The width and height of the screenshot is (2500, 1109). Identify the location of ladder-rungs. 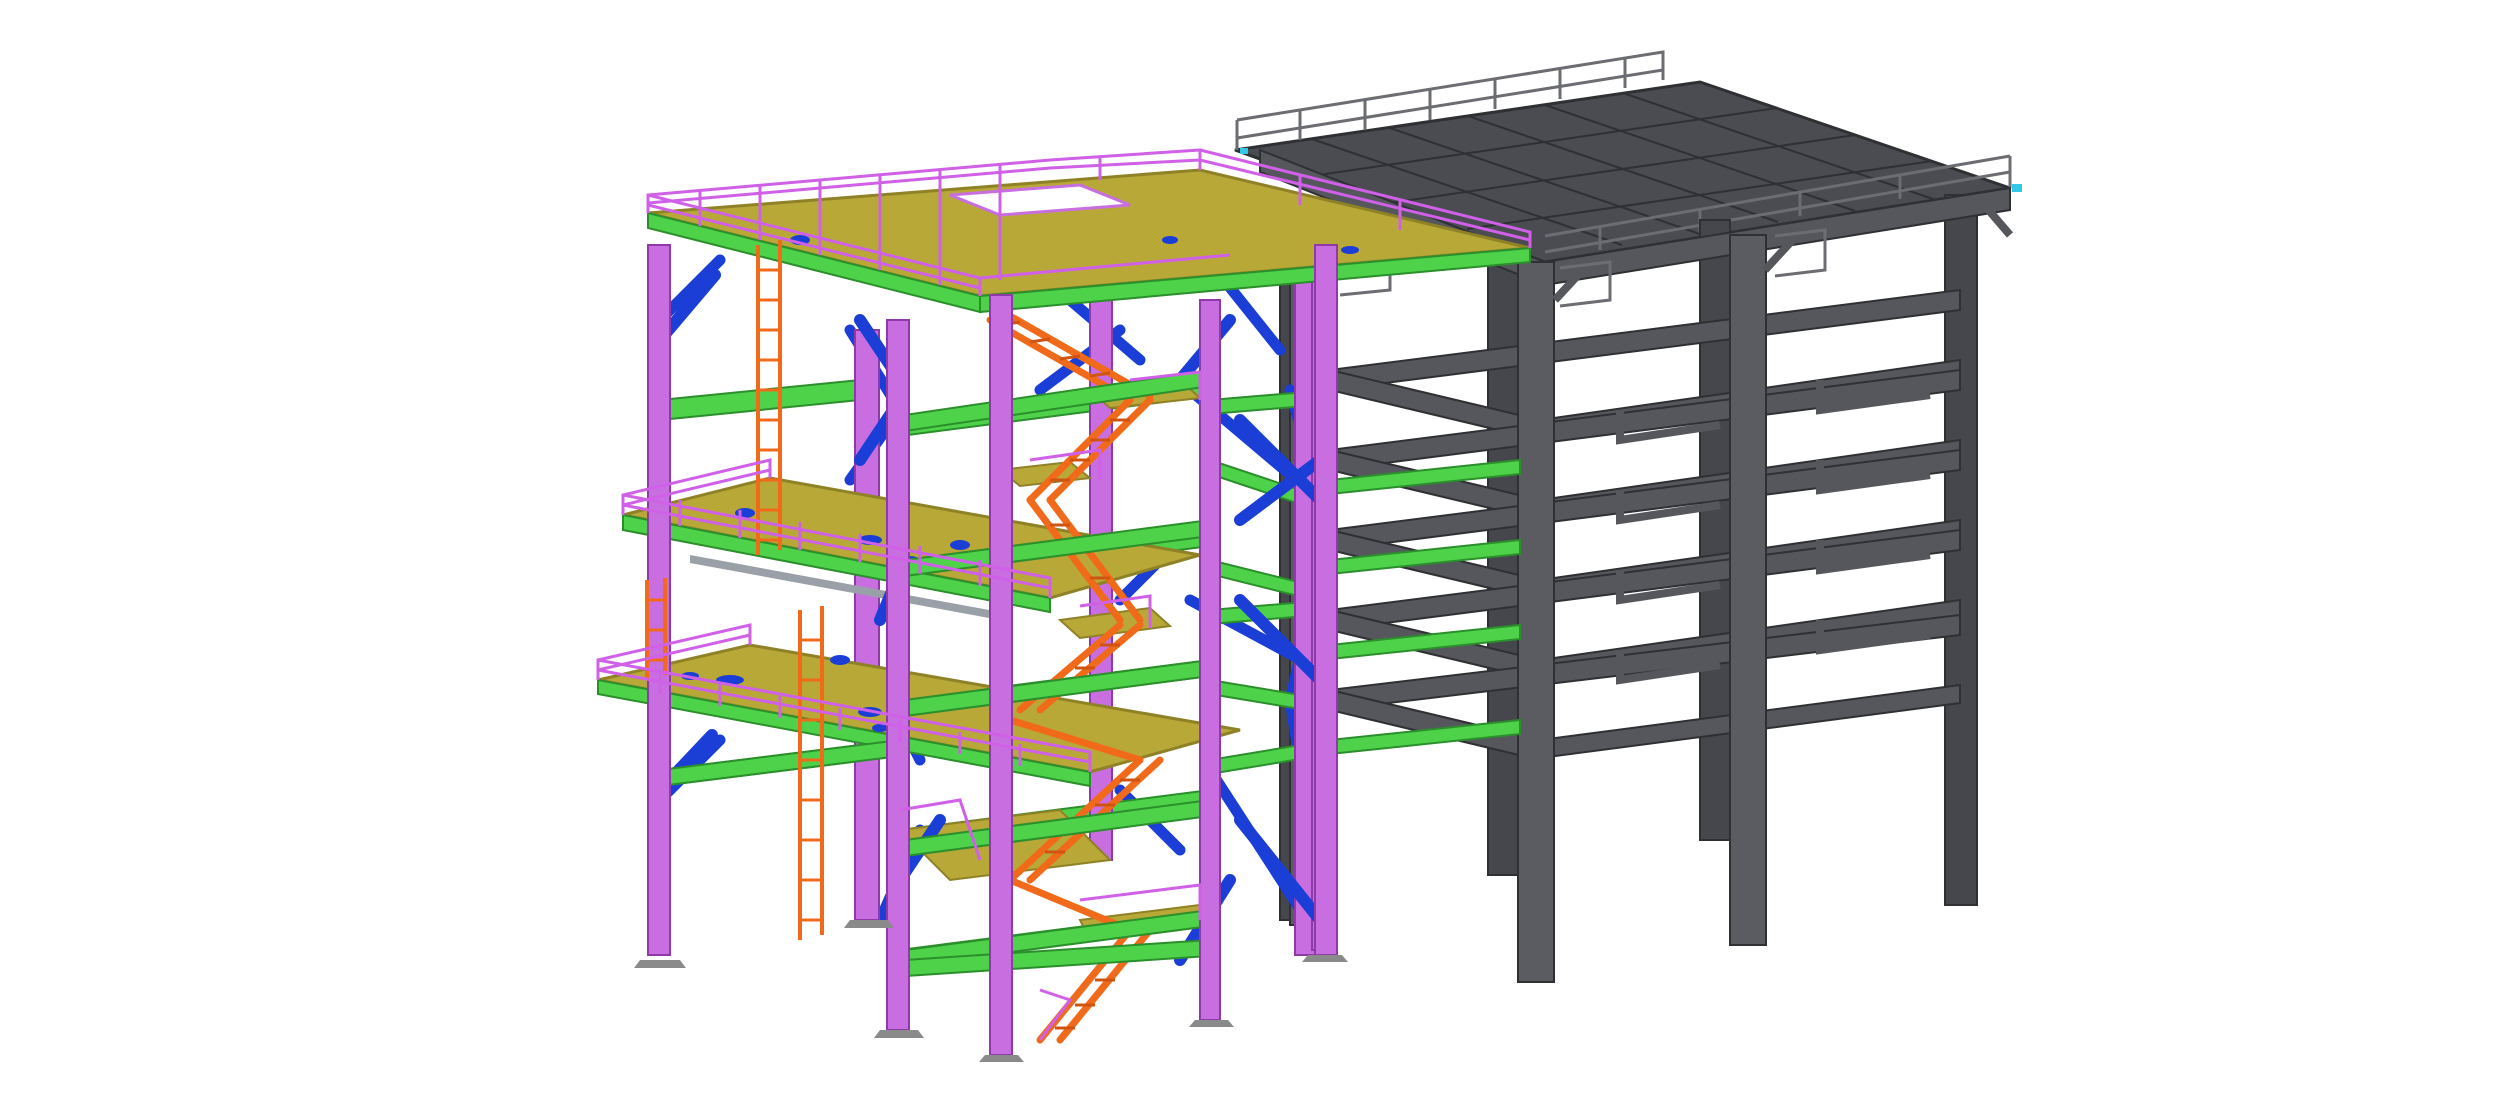
(734, 595).